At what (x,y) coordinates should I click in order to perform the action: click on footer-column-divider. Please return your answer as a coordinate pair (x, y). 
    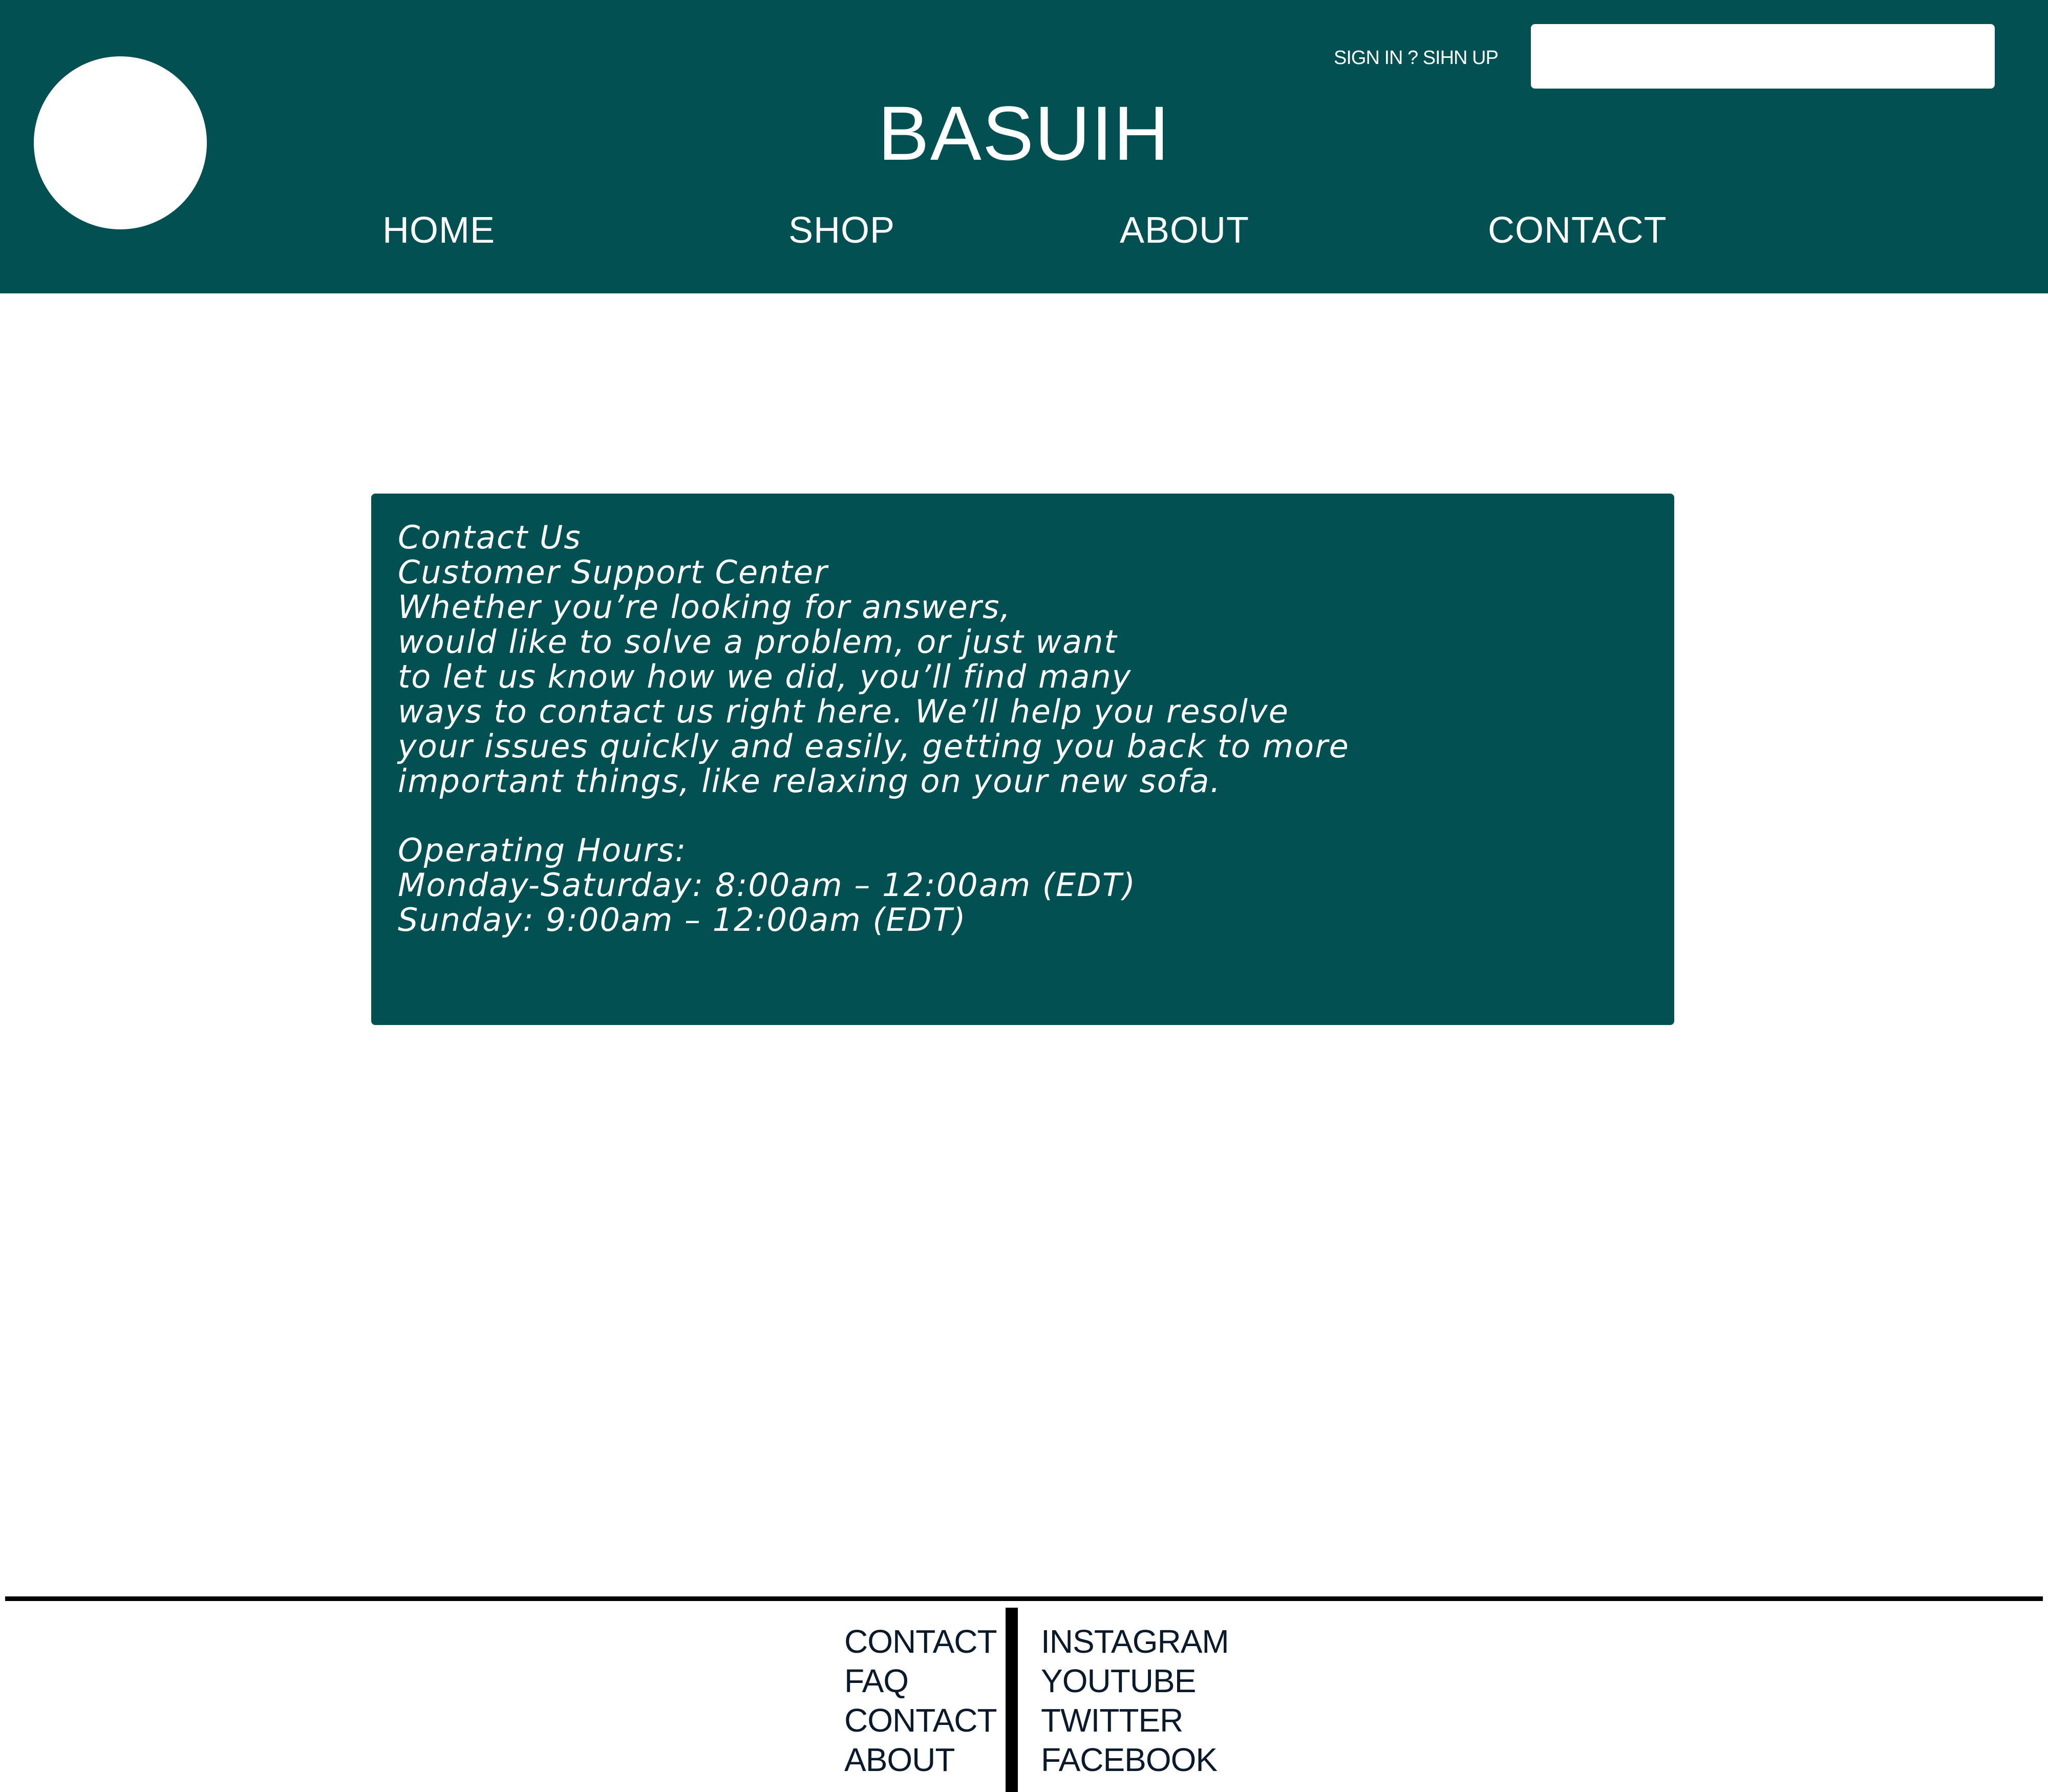
    Looking at the image, I should click on (1012, 1700).